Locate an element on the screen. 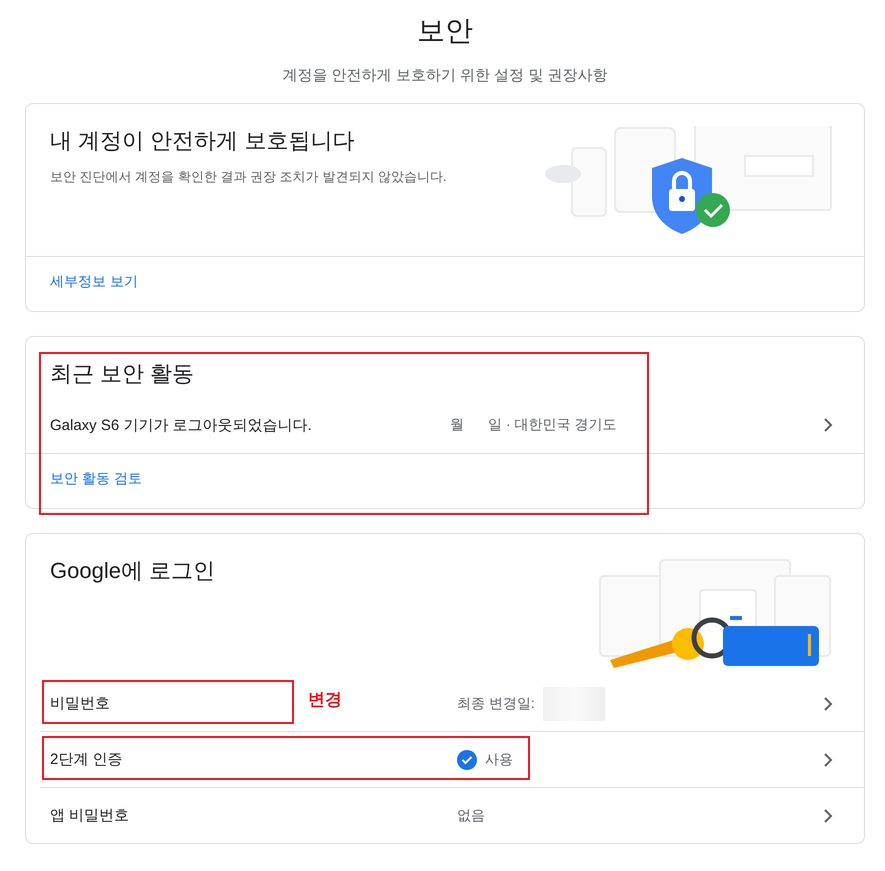  setting-row: 앱 비밀번호 없음 is located at coordinates (452, 815).